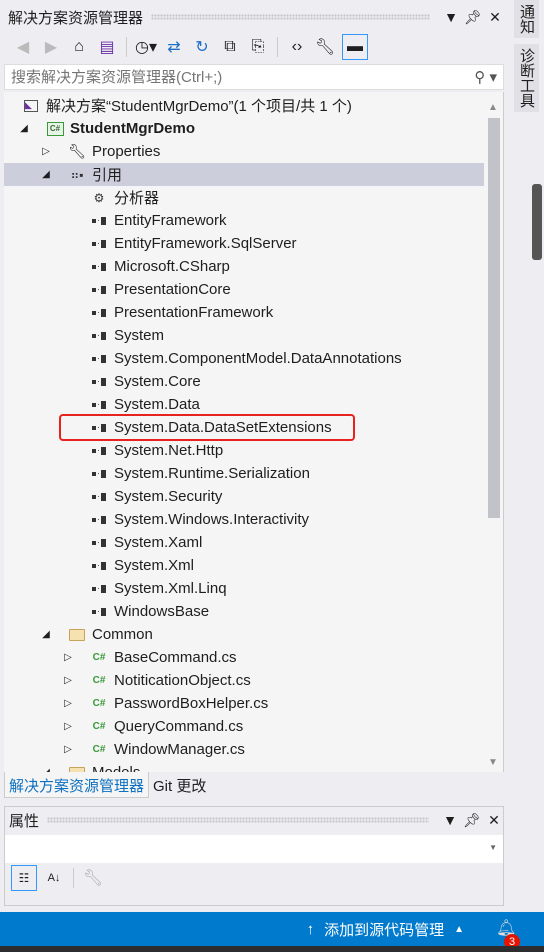  Describe the element at coordinates (202, 47) in the screenshot. I see `refresh-icon: ↻` at that location.